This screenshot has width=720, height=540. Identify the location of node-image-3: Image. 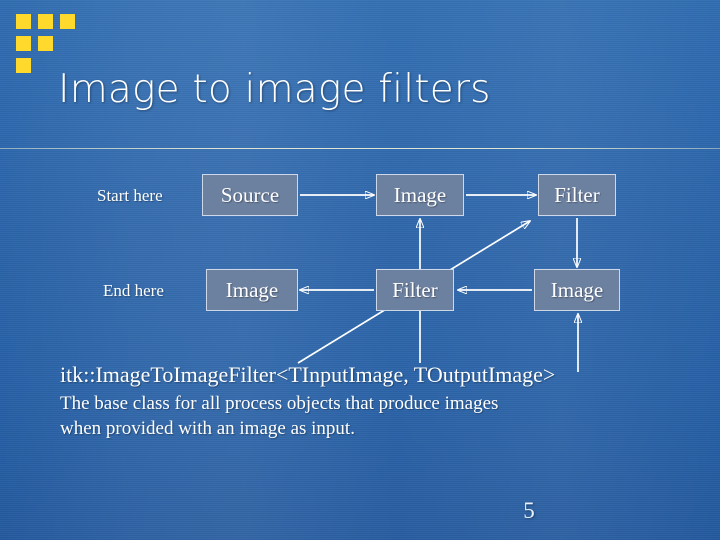
(252, 290).